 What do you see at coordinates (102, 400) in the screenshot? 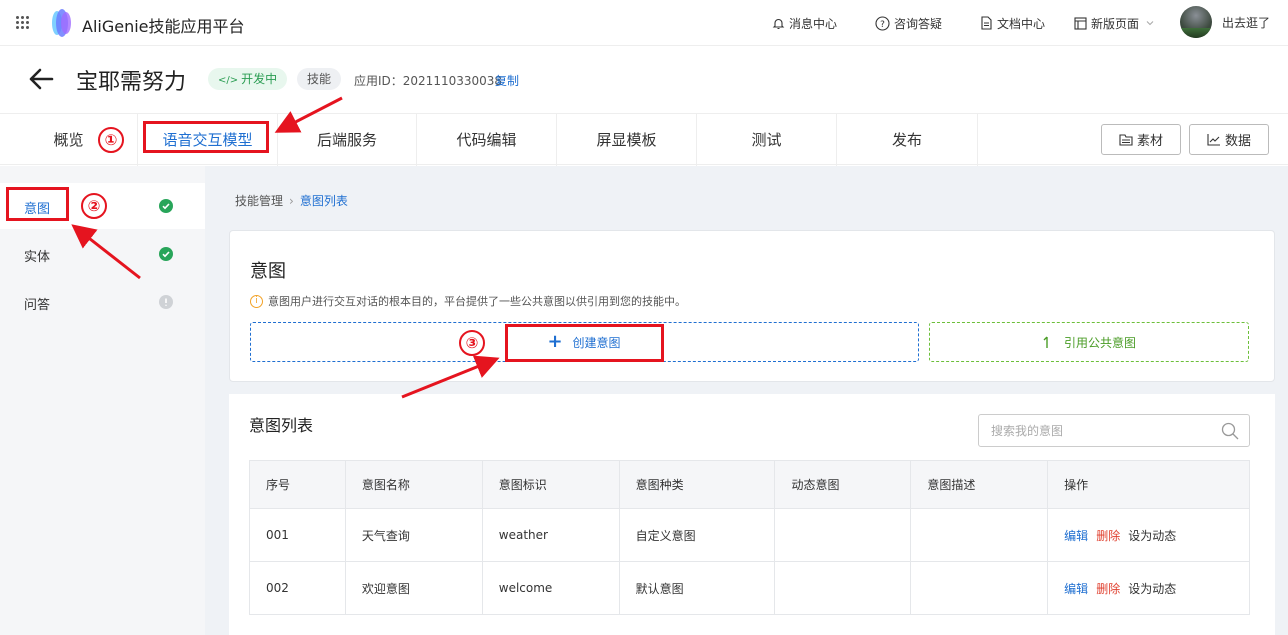
I see `sidebar: 意图 实体 问答` at bounding box center [102, 400].